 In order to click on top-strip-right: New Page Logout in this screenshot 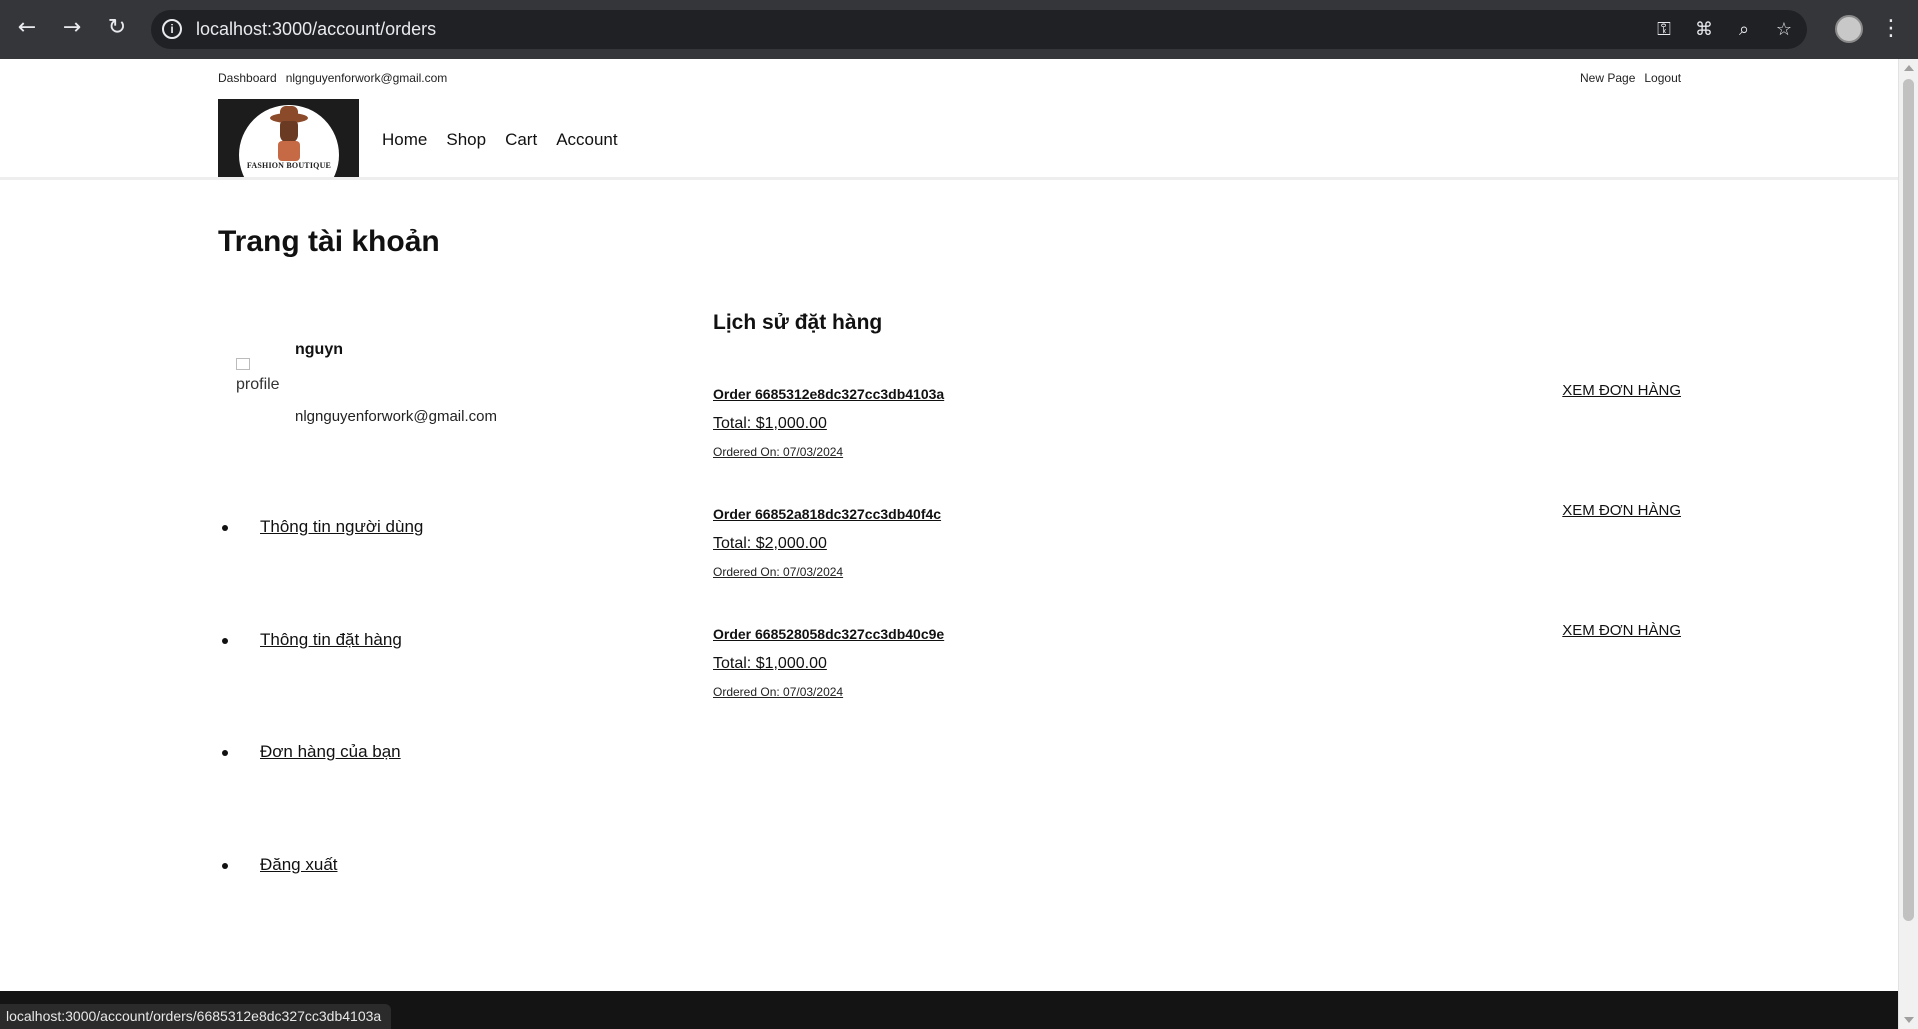, I will do `click(1630, 78)`.